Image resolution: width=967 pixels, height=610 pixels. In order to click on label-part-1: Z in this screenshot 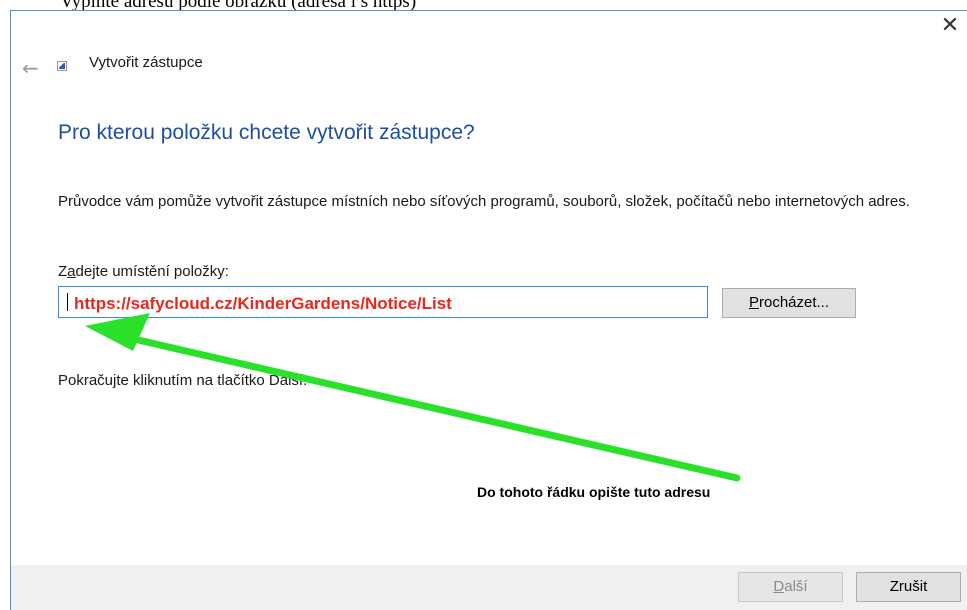, I will do `click(63, 271)`.